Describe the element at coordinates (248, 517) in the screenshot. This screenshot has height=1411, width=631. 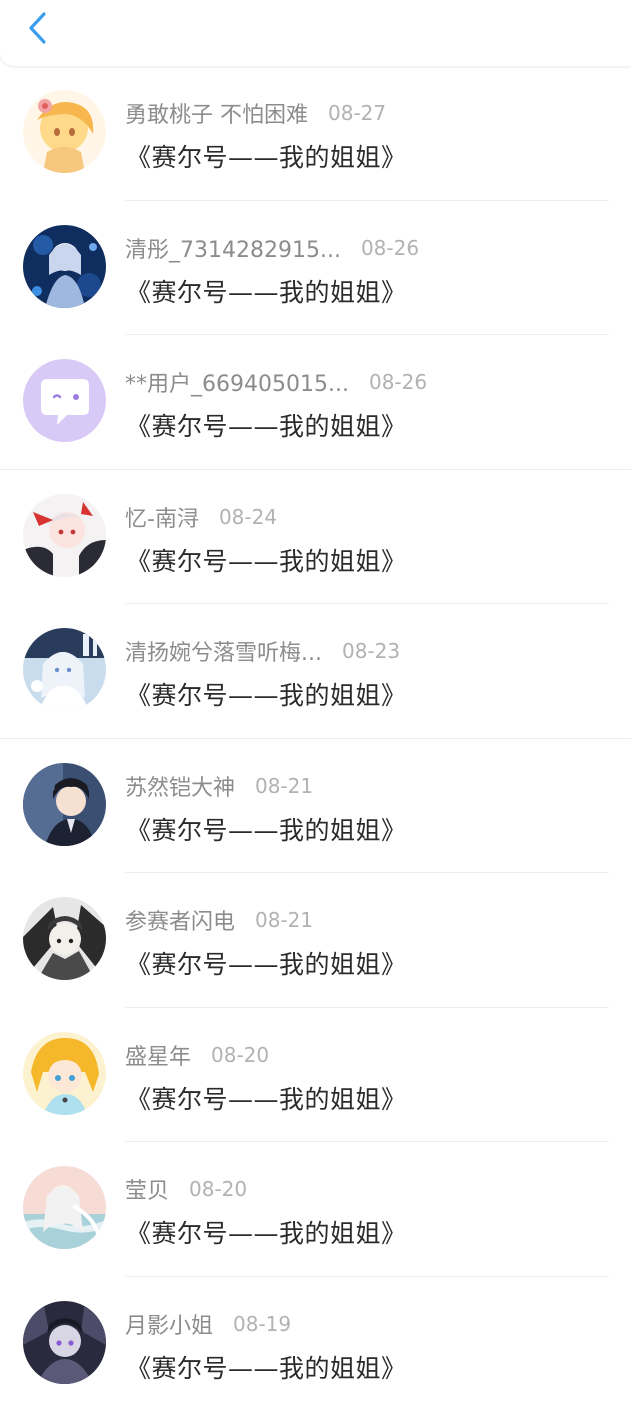
I see `comment-date: 08-24` at that location.